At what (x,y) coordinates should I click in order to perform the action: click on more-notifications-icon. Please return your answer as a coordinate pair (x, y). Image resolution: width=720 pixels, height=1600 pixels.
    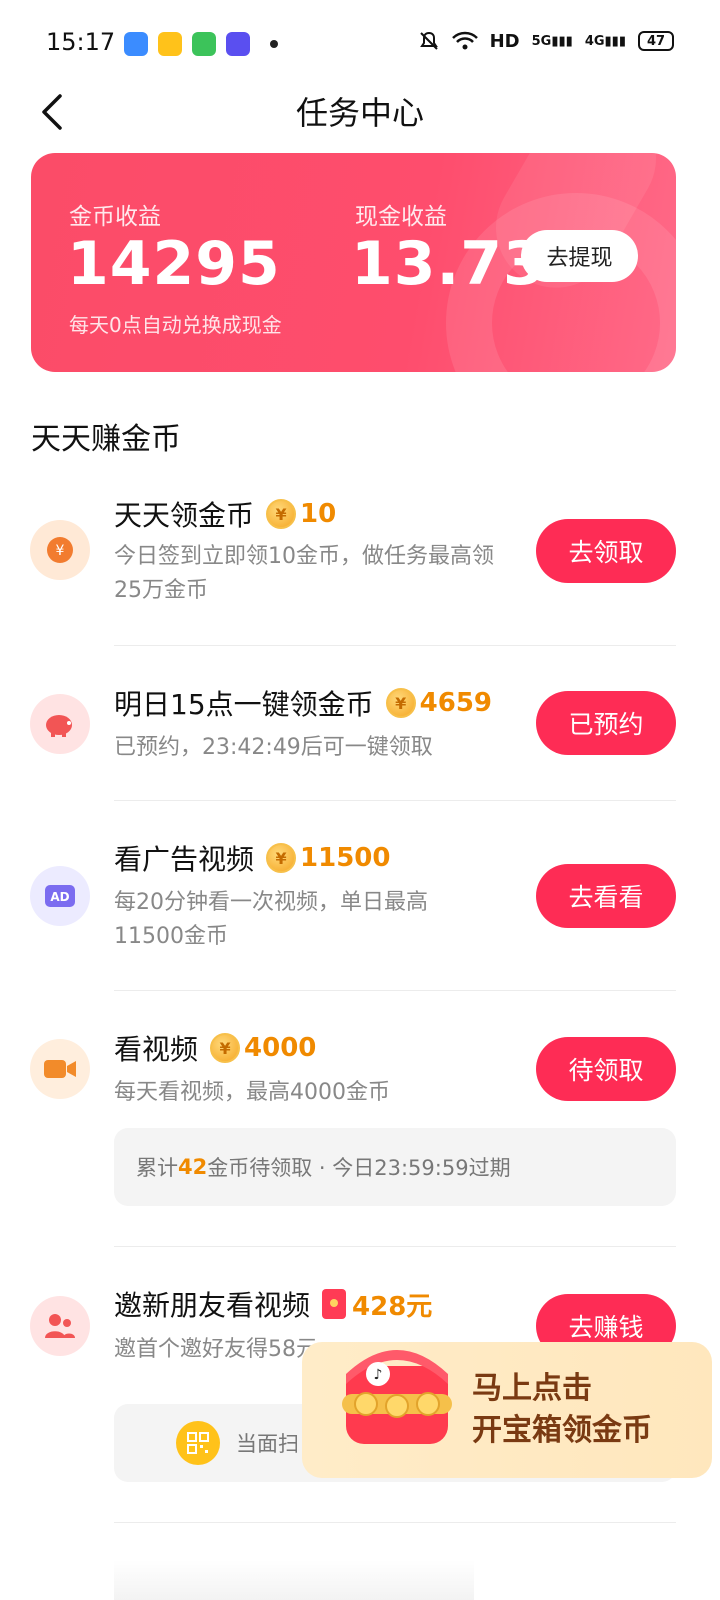
    Looking at the image, I should click on (274, 44).